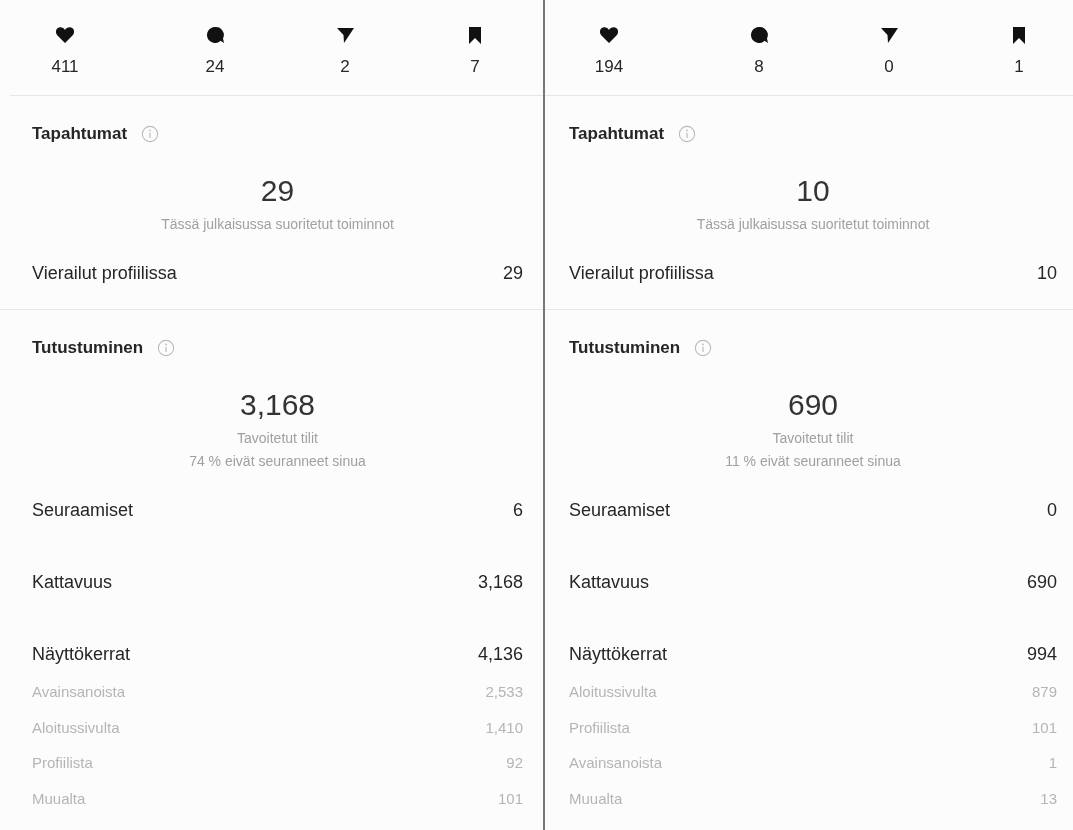 The width and height of the screenshot is (1073, 830). Describe the element at coordinates (1041, 582) in the screenshot. I see `metric-value: 690` at that location.